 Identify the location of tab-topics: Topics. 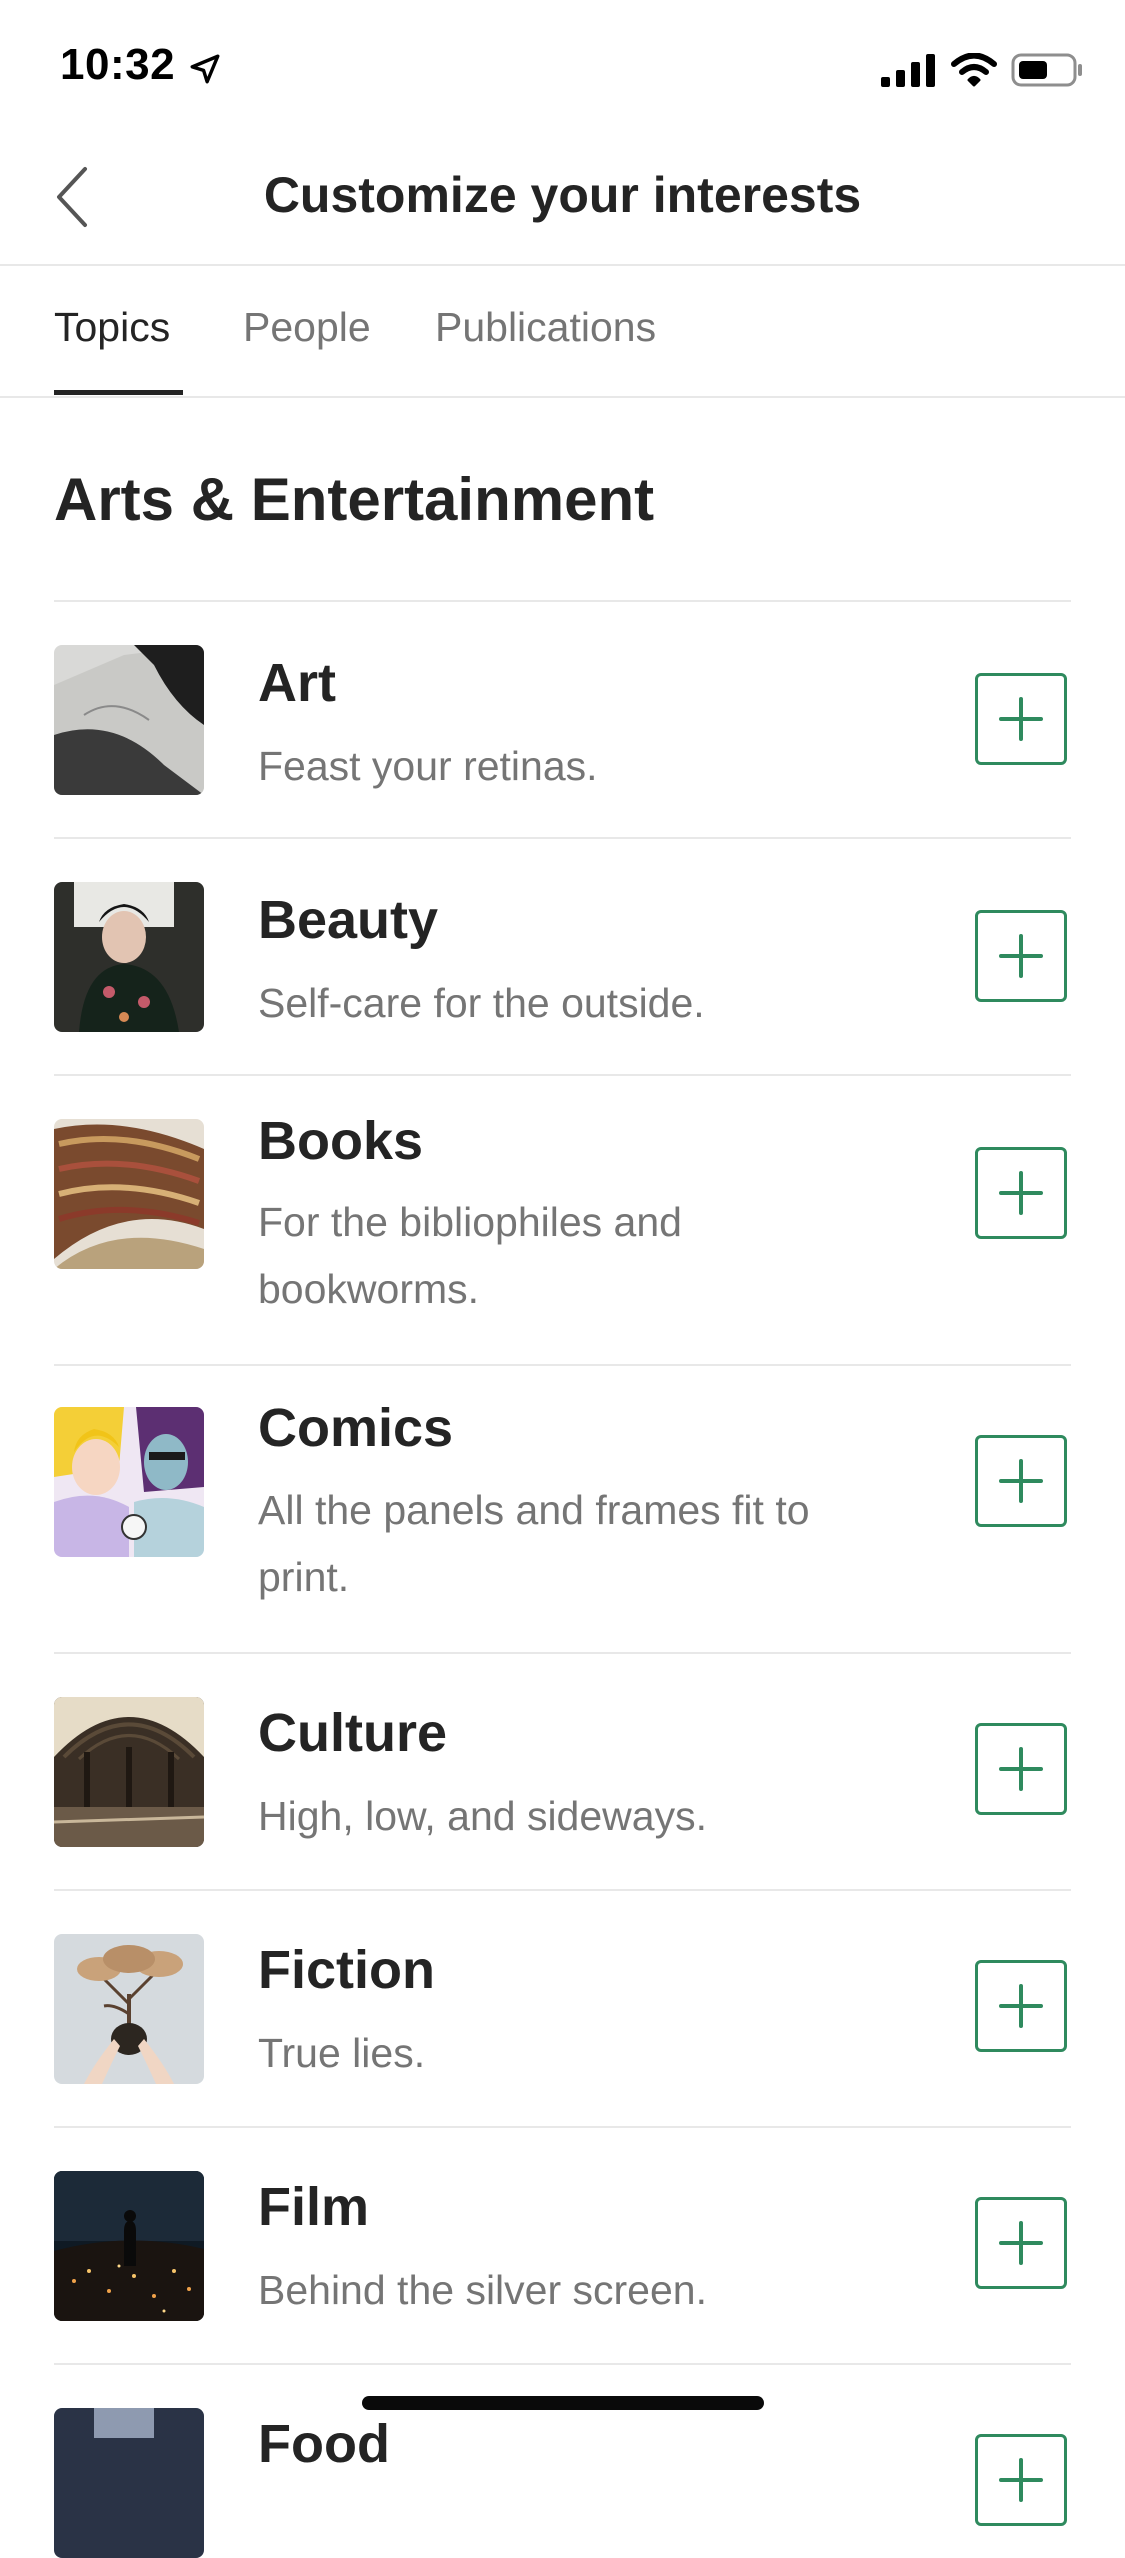
(112, 327).